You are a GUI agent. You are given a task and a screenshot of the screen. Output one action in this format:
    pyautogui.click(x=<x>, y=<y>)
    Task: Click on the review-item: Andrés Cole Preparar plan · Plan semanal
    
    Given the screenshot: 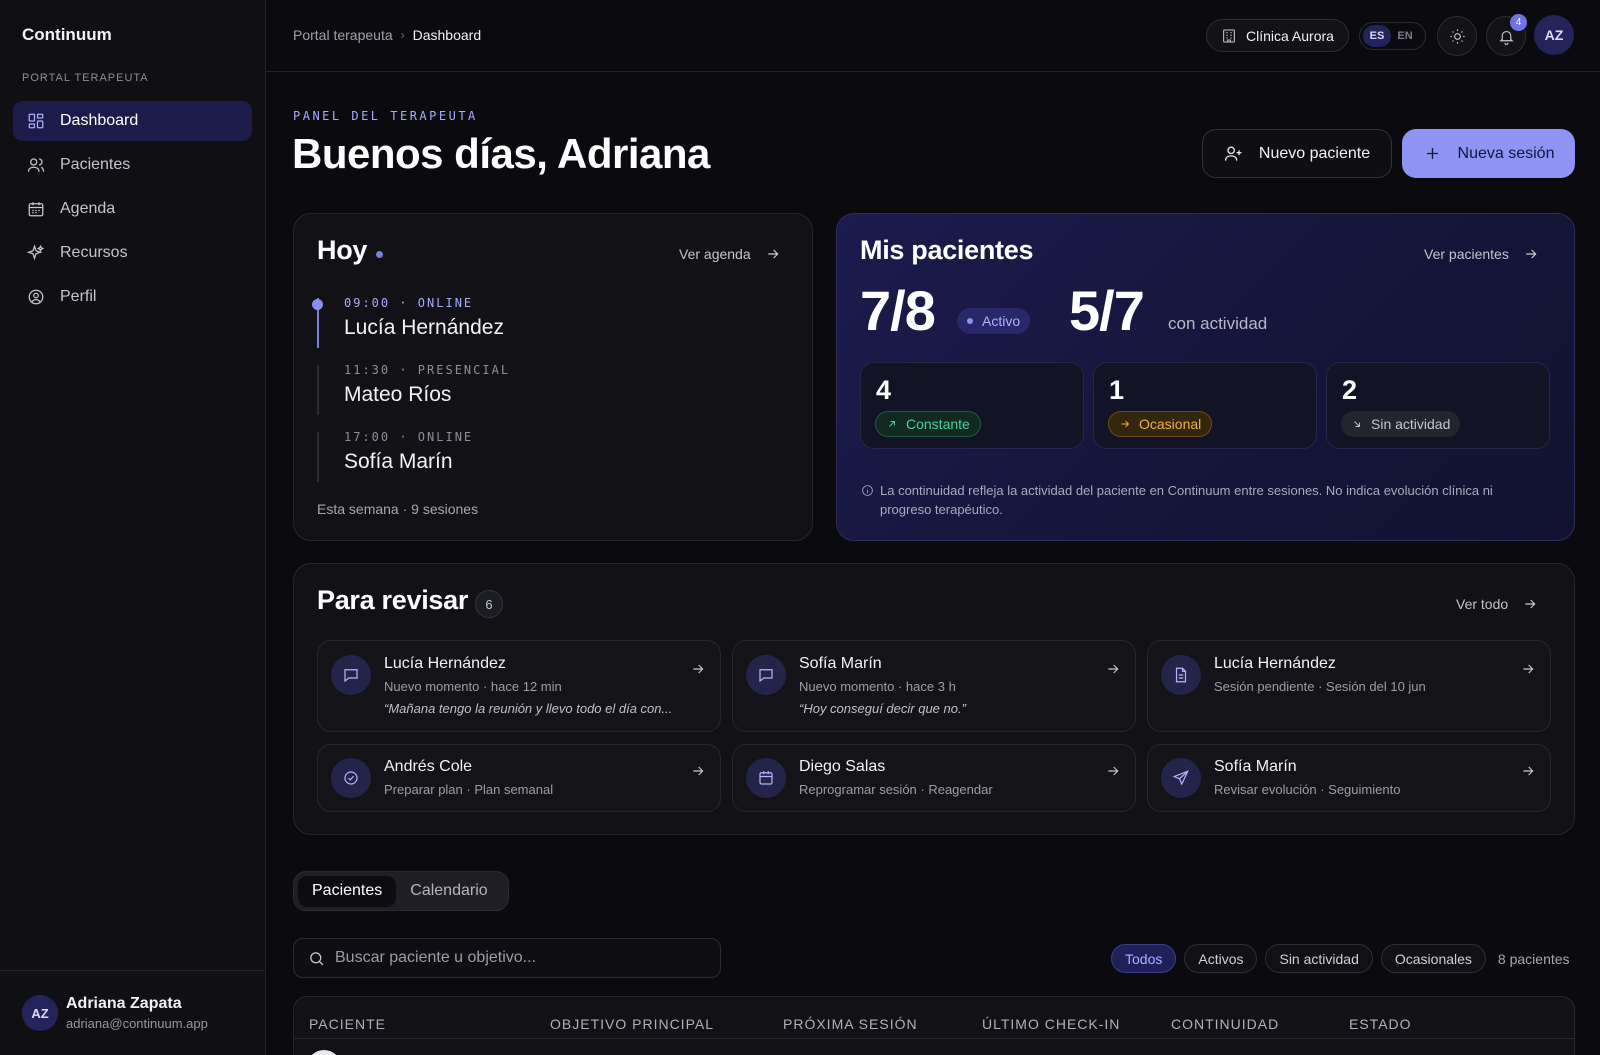 What is the action you would take?
    pyautogui.click(x=519, y=778)
    